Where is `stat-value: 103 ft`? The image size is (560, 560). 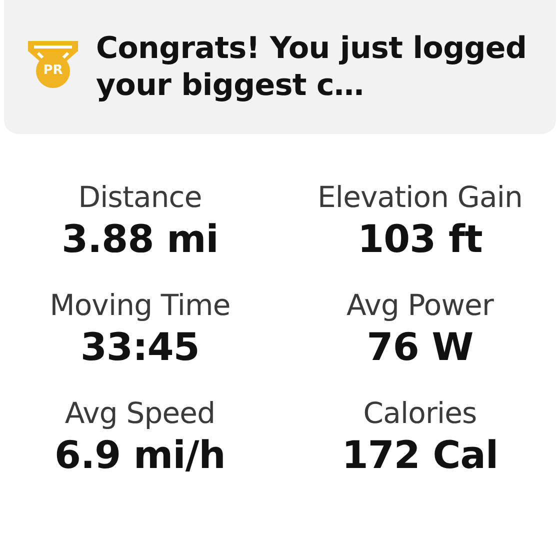 stat-value: 103 ft is located at coordinates (420, 239).